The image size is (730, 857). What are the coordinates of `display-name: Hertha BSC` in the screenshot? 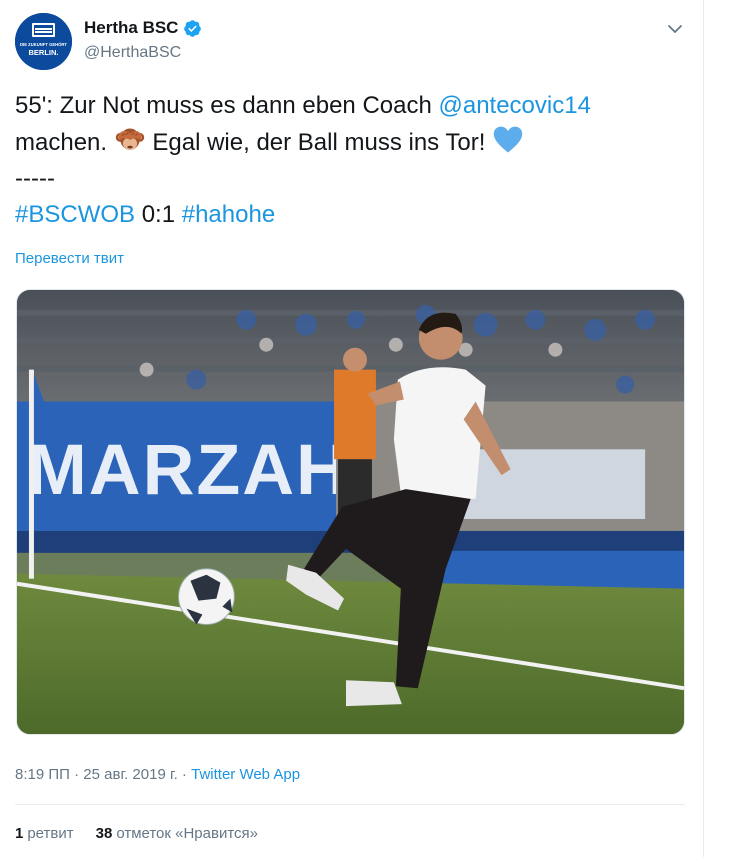 It's located at (131, 28).